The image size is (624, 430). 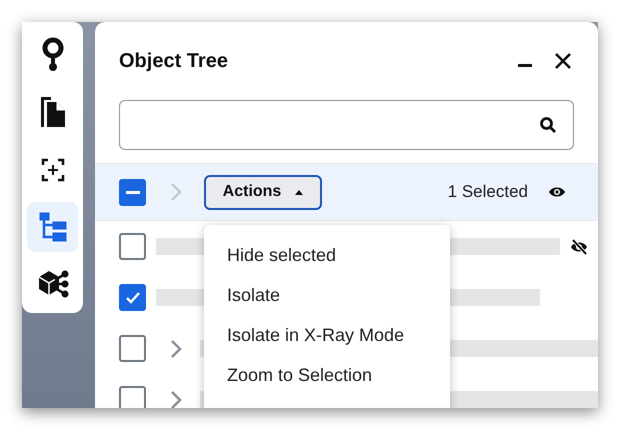 I want to click on actions-button: Actions, so click(x=263, y=192).